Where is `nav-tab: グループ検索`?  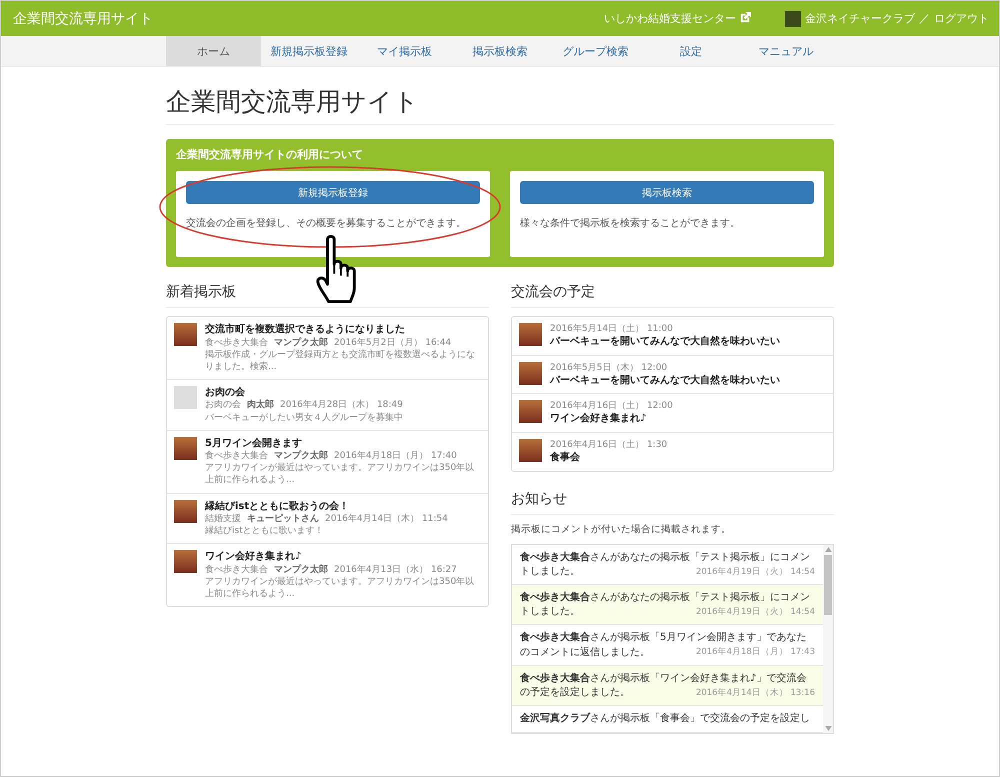 nav-tab: グループ検索 is located at coordinates (596, 51).